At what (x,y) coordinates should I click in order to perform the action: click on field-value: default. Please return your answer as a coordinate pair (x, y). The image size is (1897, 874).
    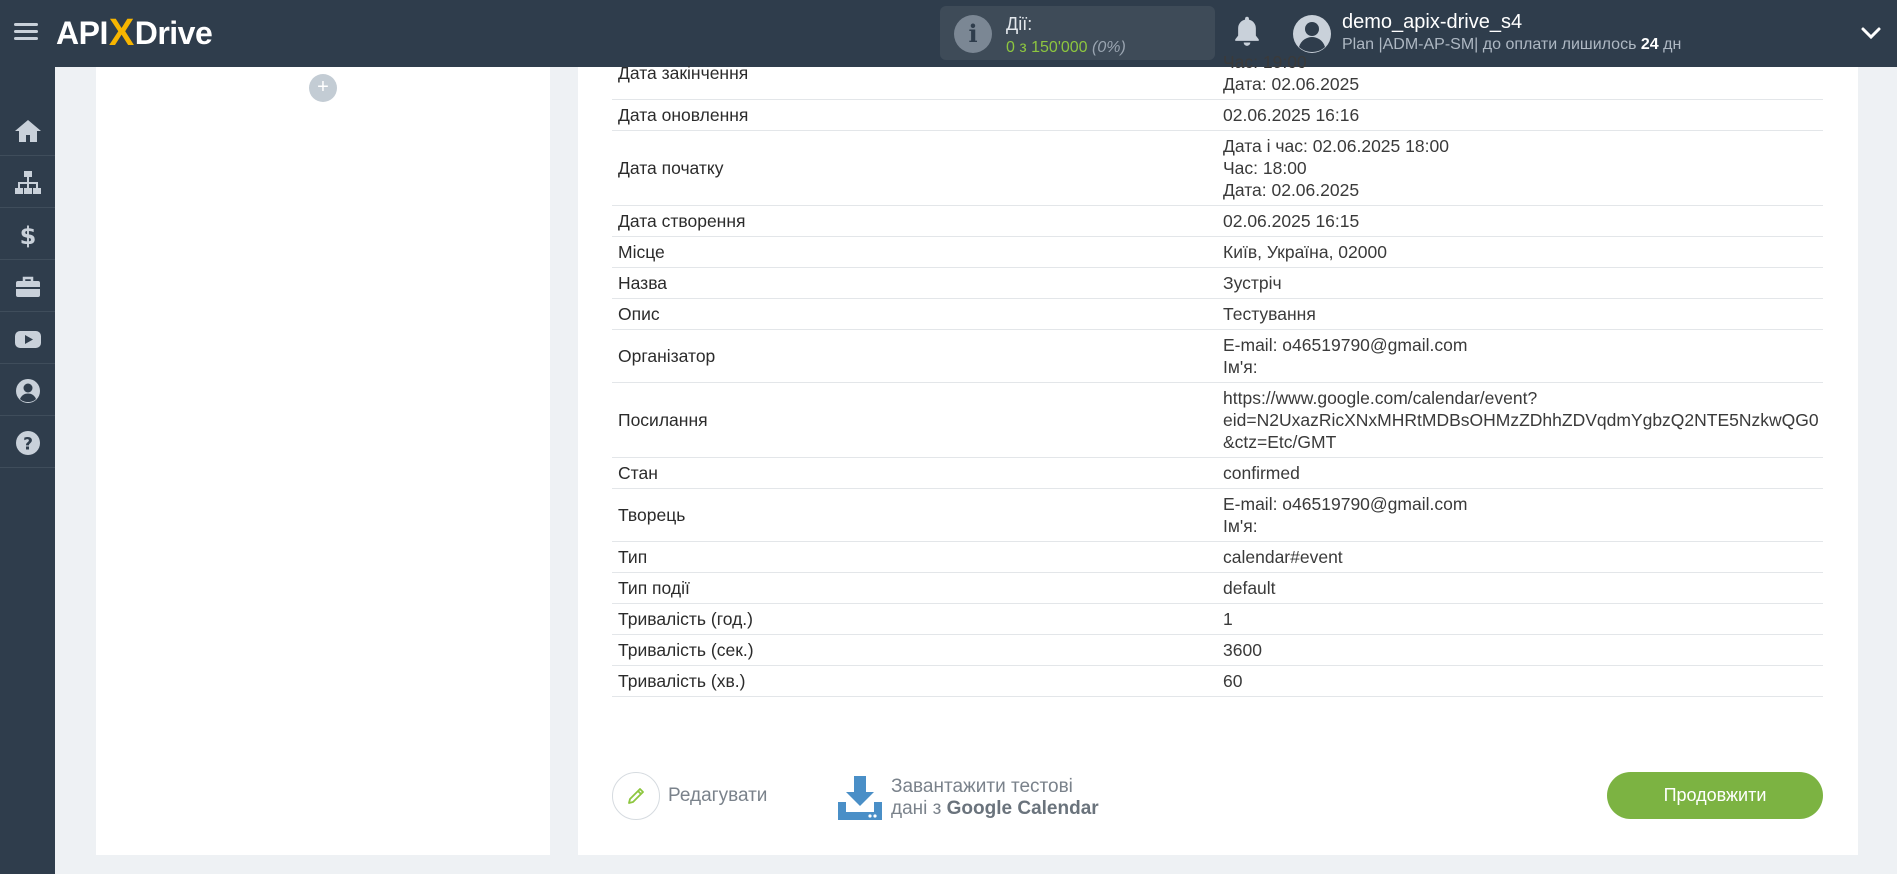
    Looking at the image, I should click on (1249, 588).